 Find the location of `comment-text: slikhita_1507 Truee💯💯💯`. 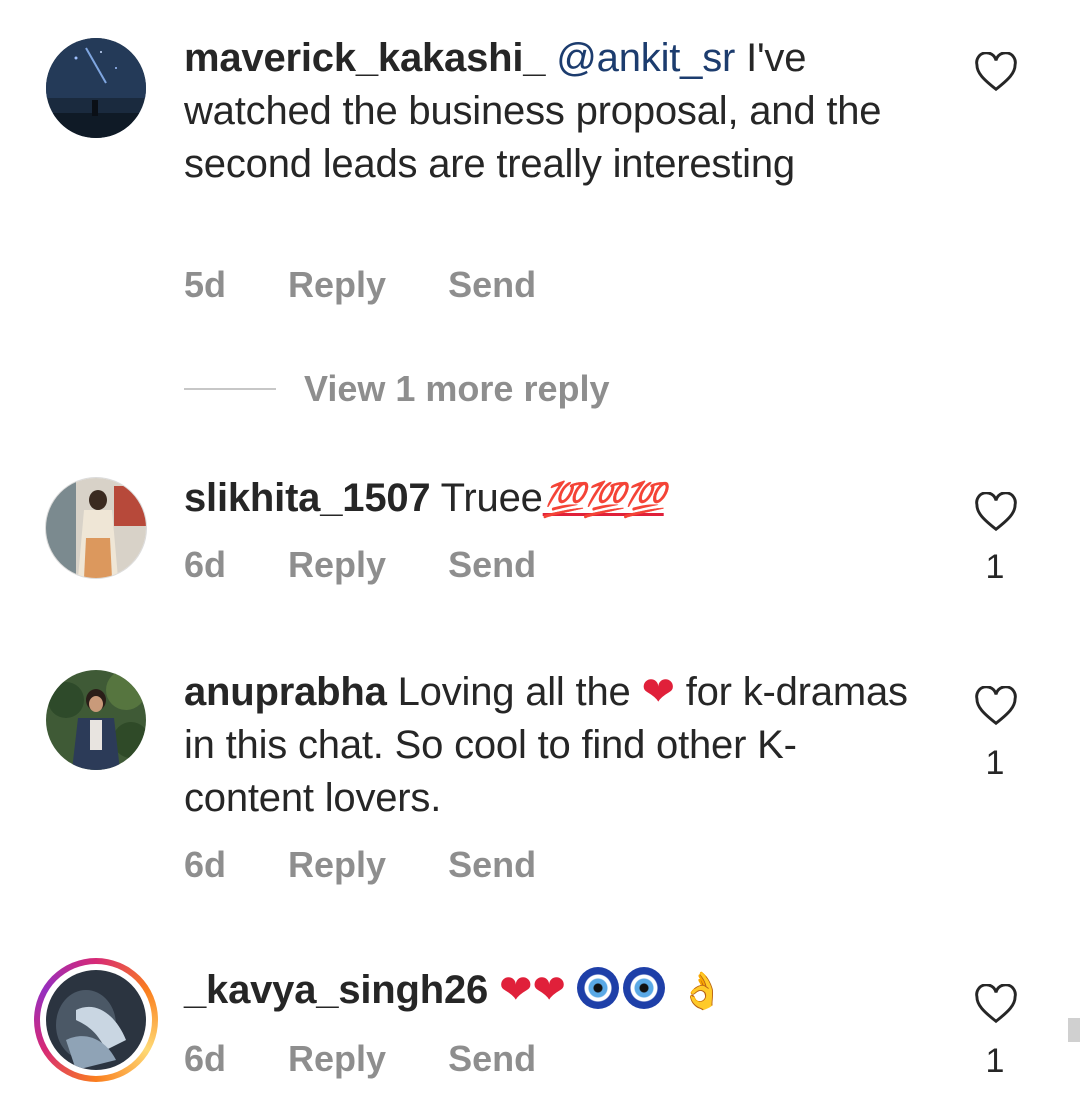

comment-text: slikhita_1507 Truee💯💯💯 is located at coordinates (554, 499).